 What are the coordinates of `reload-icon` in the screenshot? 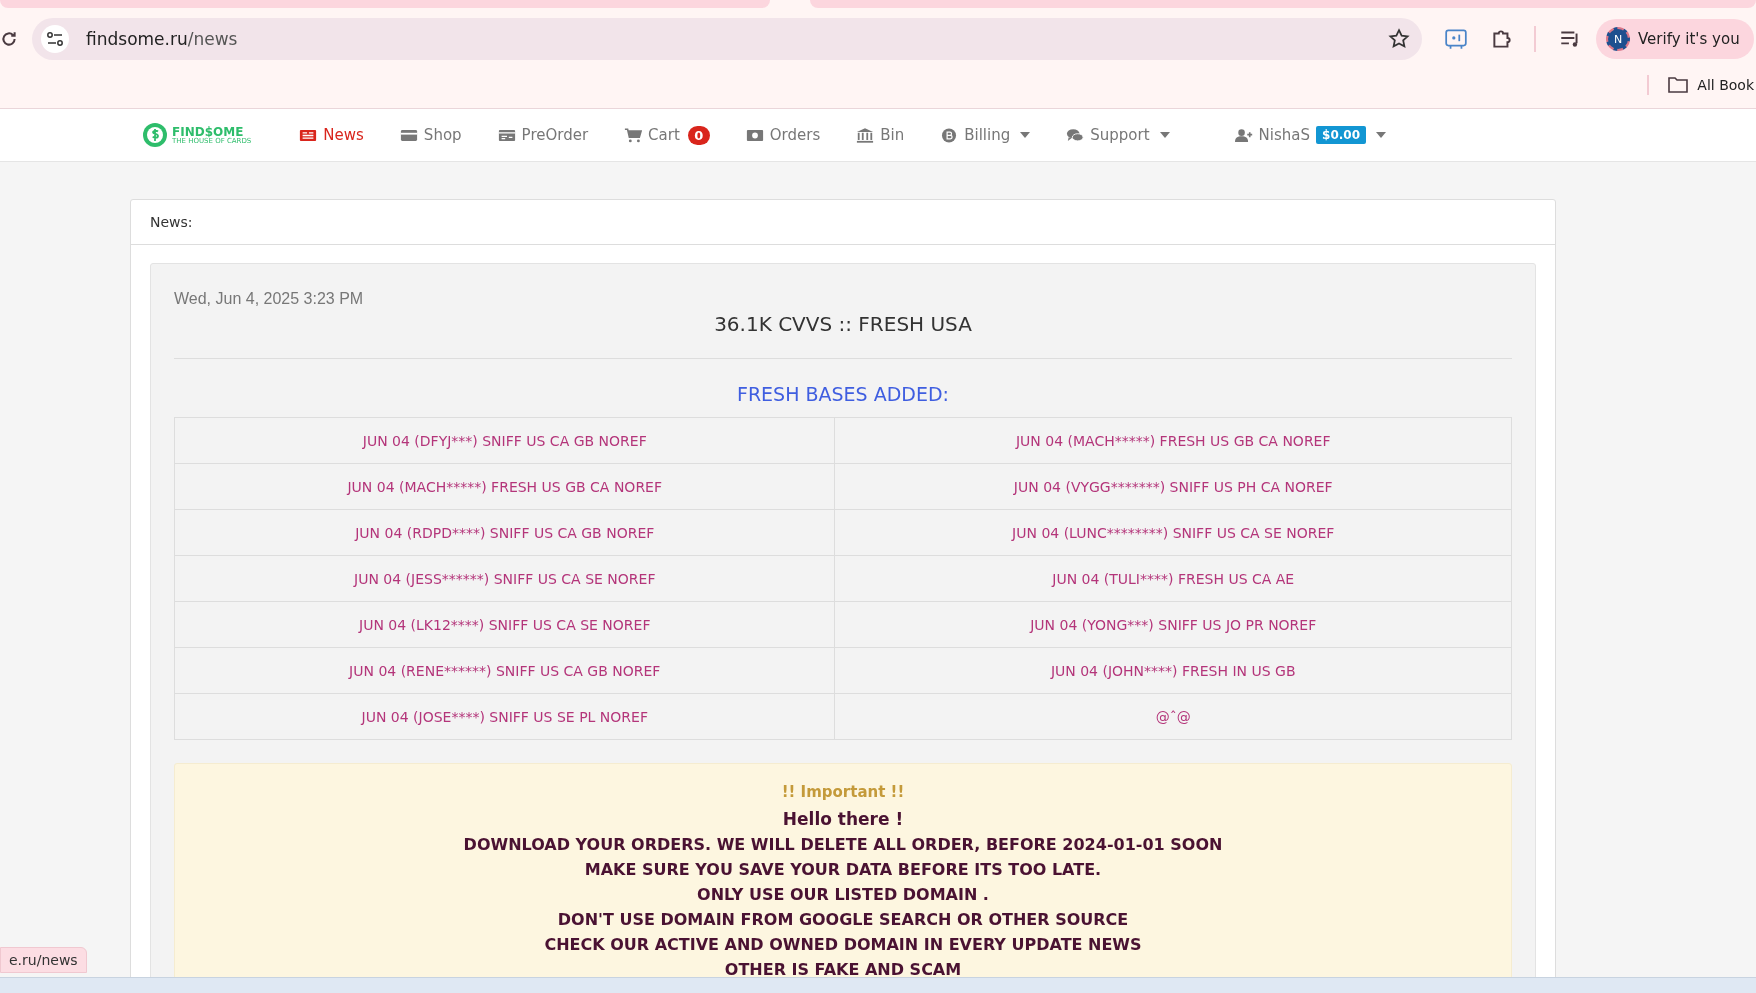 It's located at (9, 39).